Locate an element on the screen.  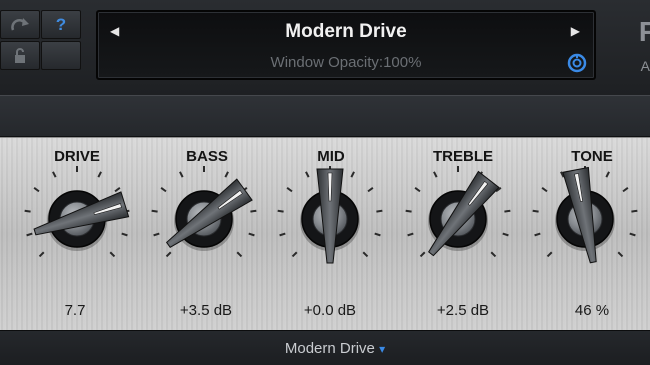
knob-tone is located at coordinates (585, 215).